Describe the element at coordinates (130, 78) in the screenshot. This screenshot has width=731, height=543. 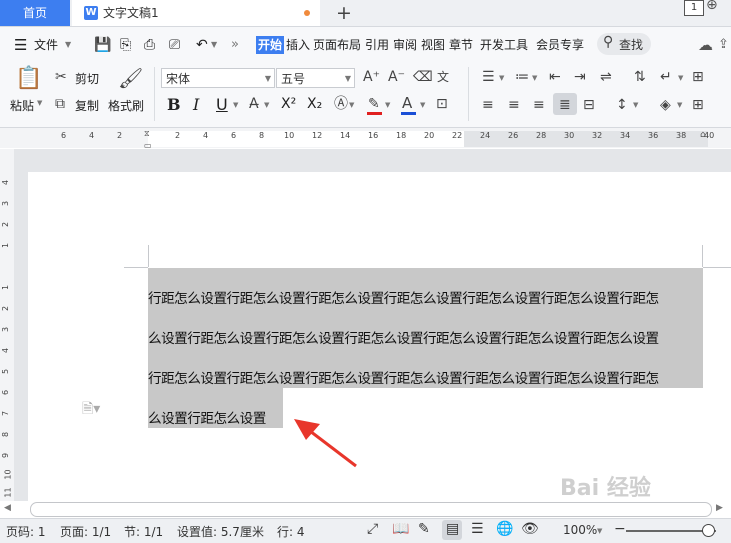
I see `format-painter-icon: 🖌` at that location.